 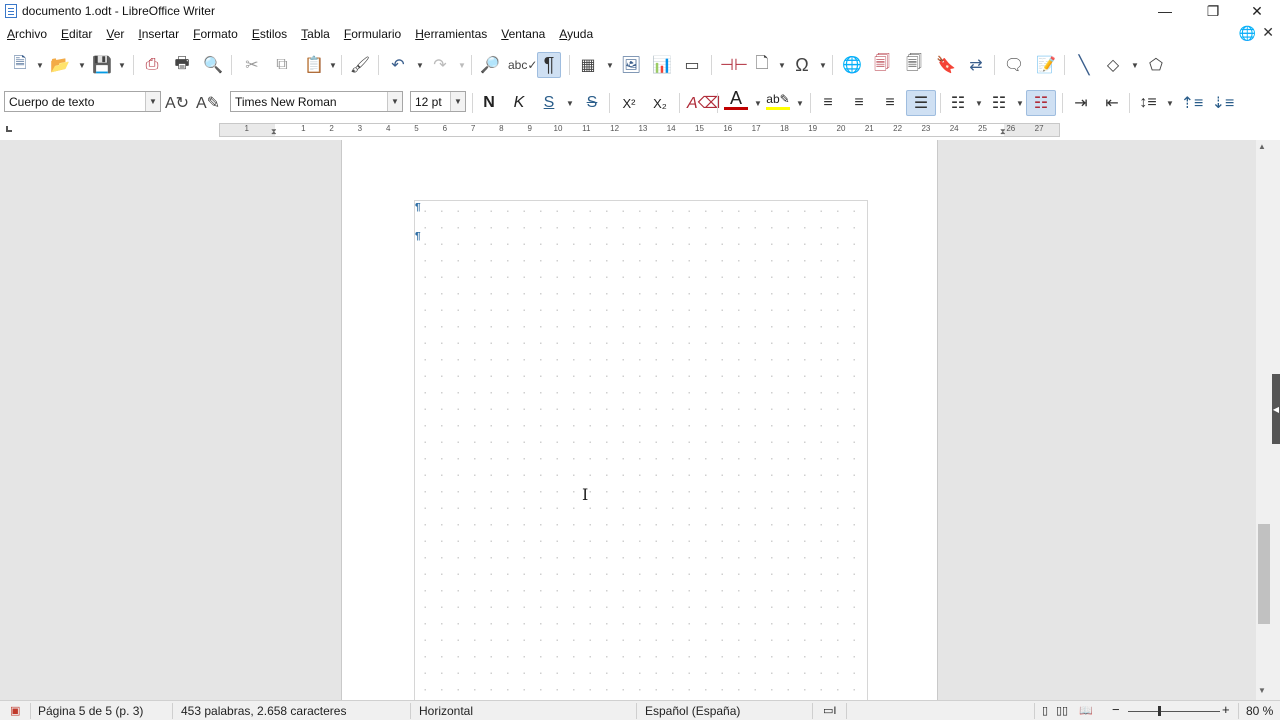 What do you see at coordinates (1165, 11) in the screenshot?
I see `minimize-button: —` at bounding box center [1165, 11].